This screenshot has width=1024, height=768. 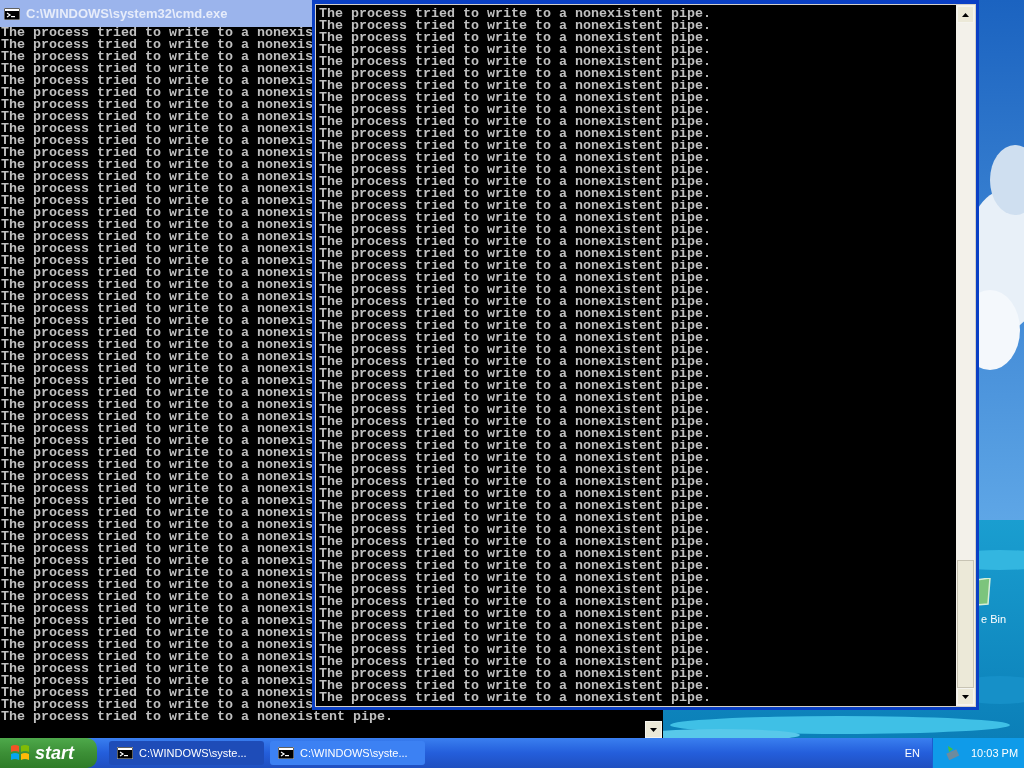 I want to click on scroll-thumb, so click(x=965, y=624).